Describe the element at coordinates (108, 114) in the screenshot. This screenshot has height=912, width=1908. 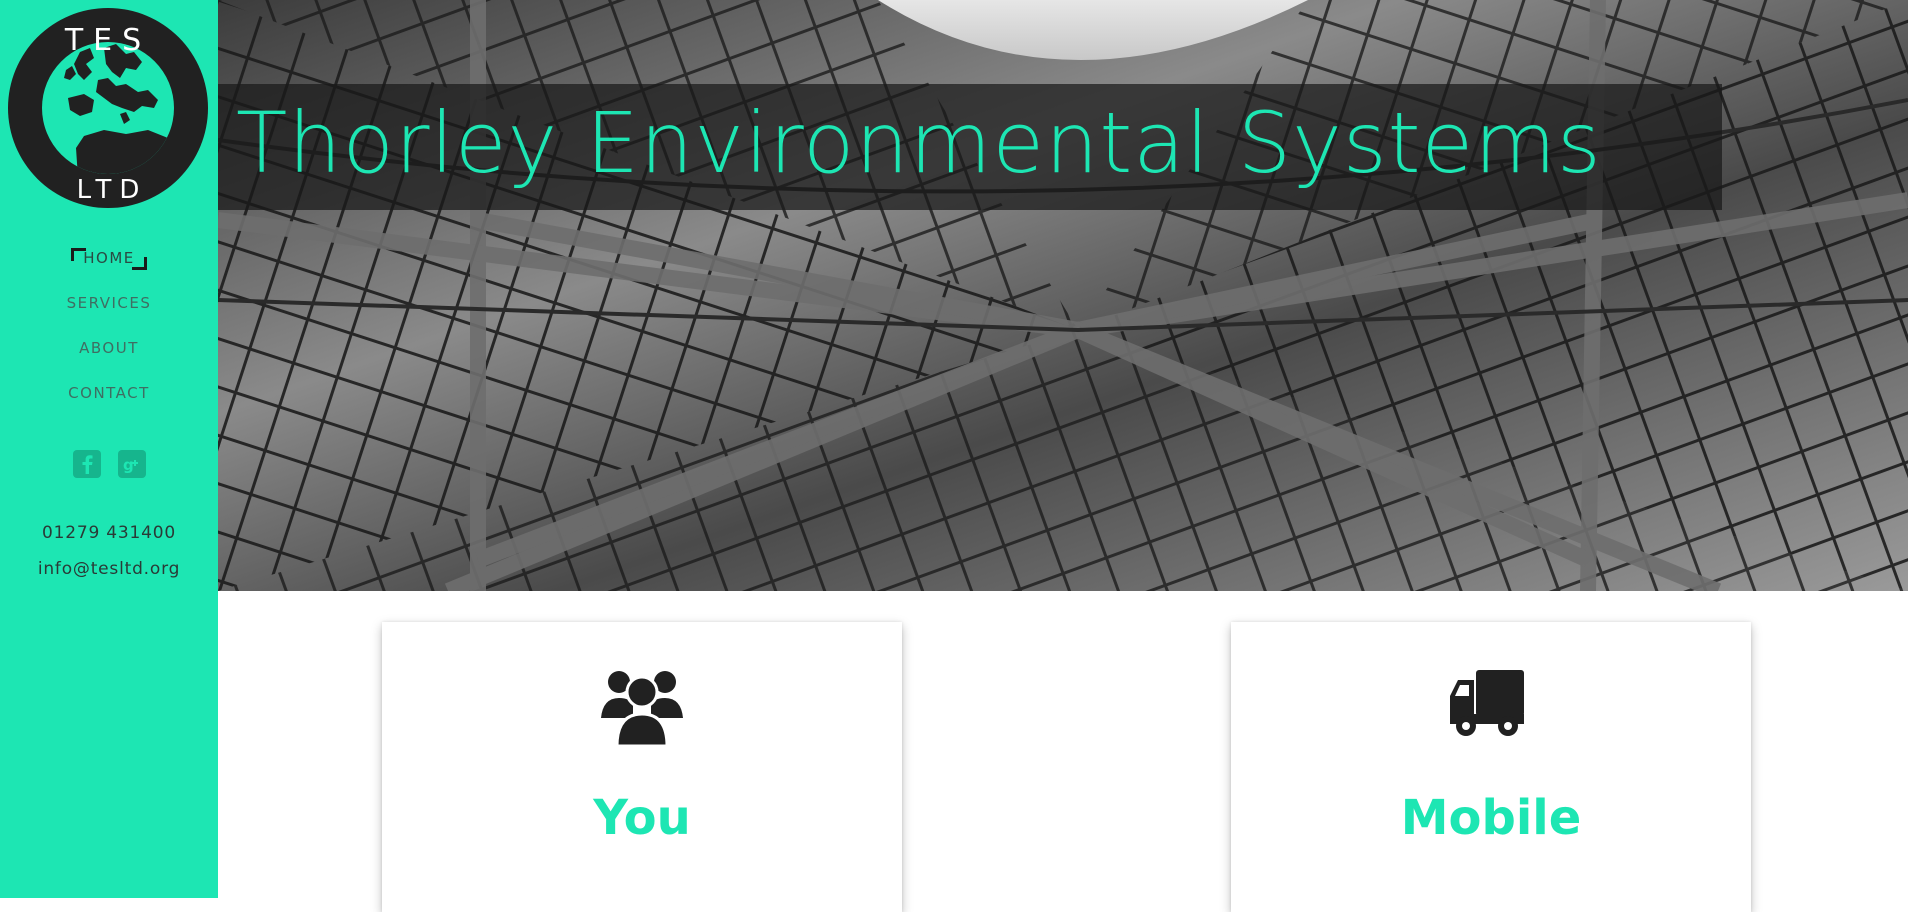
I see `globe-logo-icon: TES LTD` at that location.